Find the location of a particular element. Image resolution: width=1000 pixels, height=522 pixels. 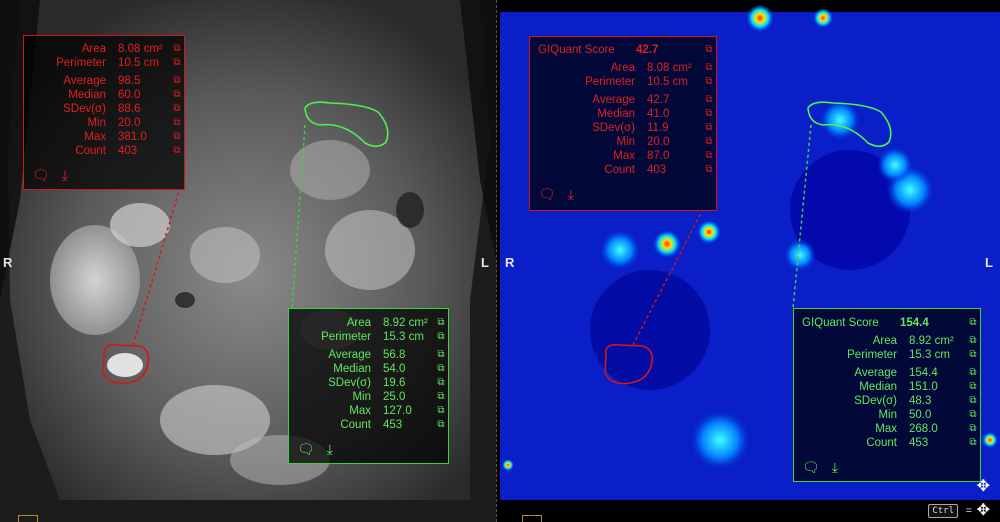

orientation-left-label: L is located at coordinates (485, 262).